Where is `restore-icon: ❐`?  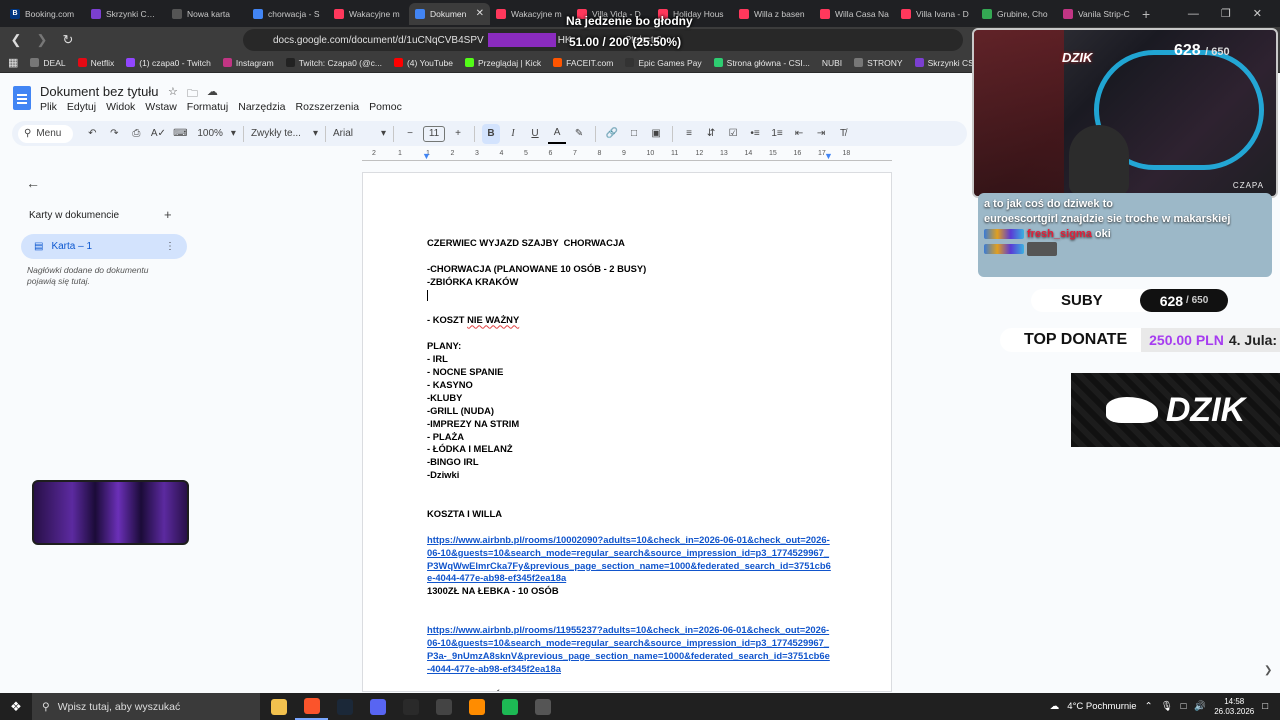
restore-icon: ❐ is located at coordinates (1226, 13).